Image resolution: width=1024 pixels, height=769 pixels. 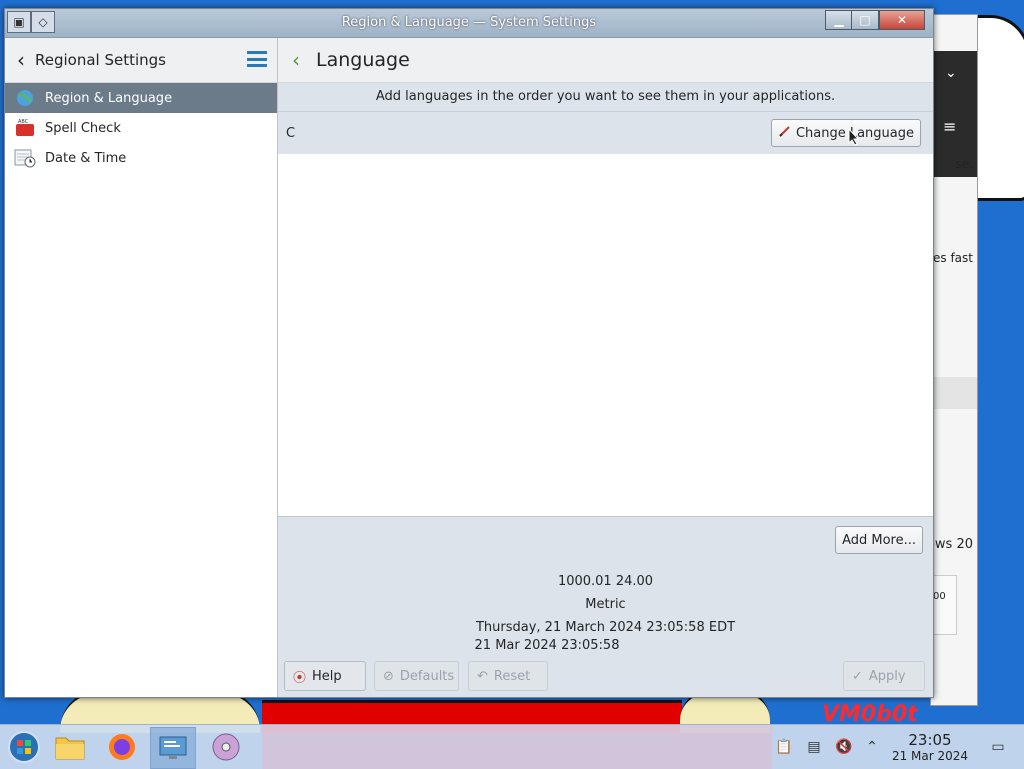 What do you see at coordinates (954, 393) in the screenshot?
I see `background-panel` at bounding box center [954, 393].